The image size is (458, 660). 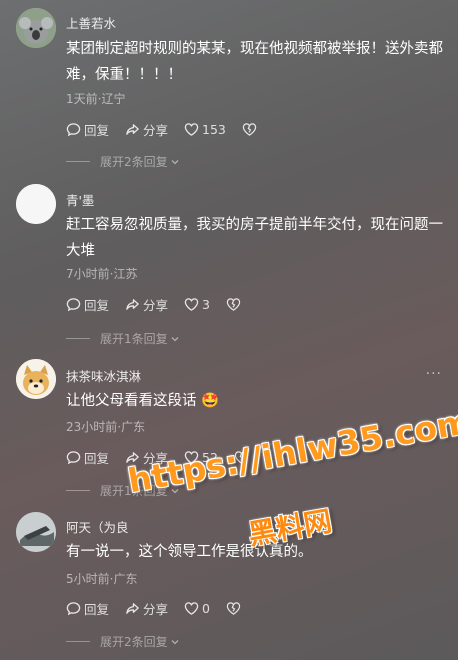 I want to click on comment-actions: 回复 分享 153, so click(x=163, y=129).